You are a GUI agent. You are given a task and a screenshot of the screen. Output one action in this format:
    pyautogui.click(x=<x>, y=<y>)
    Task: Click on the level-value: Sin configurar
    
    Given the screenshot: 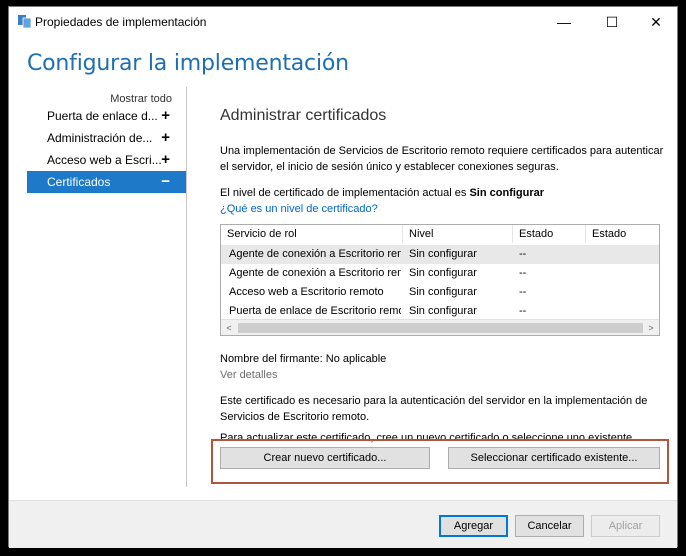 What is the action you would take?
    pyautogui.click(x=507, y=193)
    